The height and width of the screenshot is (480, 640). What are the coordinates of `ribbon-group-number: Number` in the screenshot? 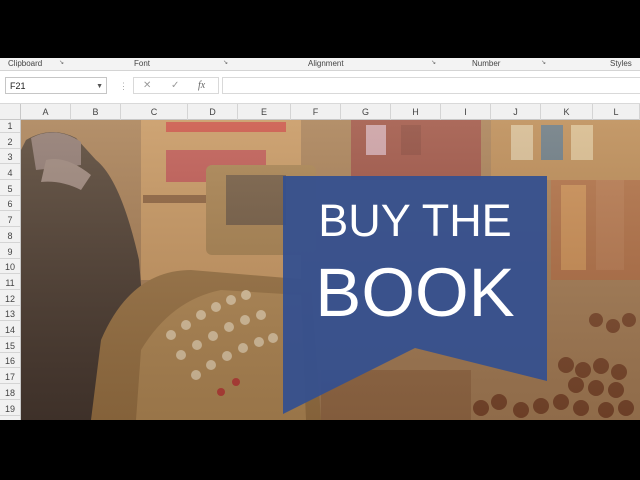 It's located at (486, 63).